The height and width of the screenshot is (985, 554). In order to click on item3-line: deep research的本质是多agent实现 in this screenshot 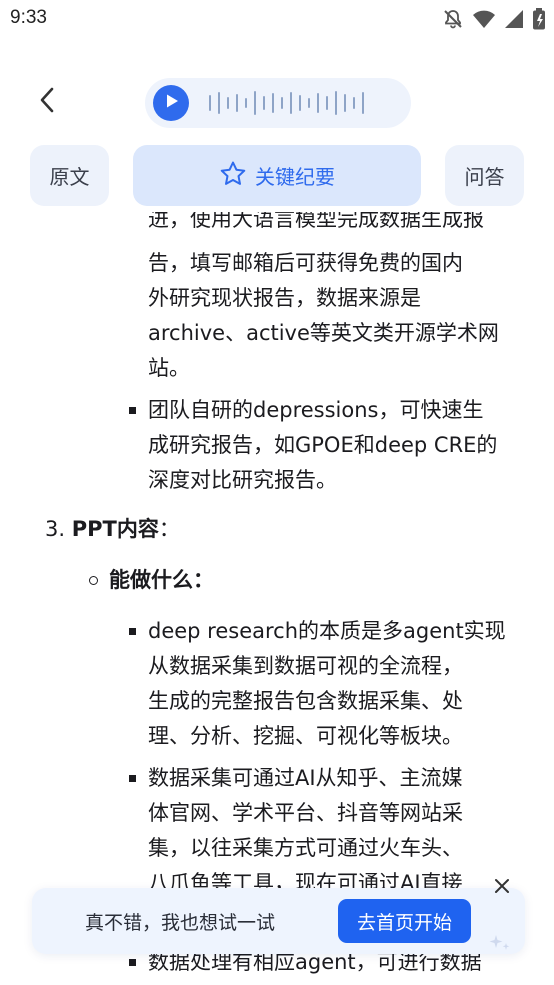, I will do `click(327, 631)`.